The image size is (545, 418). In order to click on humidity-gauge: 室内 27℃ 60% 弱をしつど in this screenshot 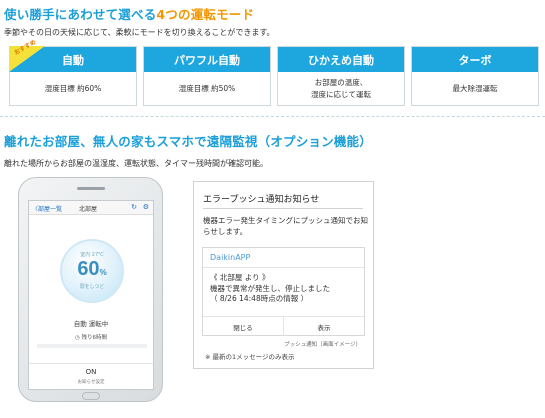, I will do `click(92, 271)`.